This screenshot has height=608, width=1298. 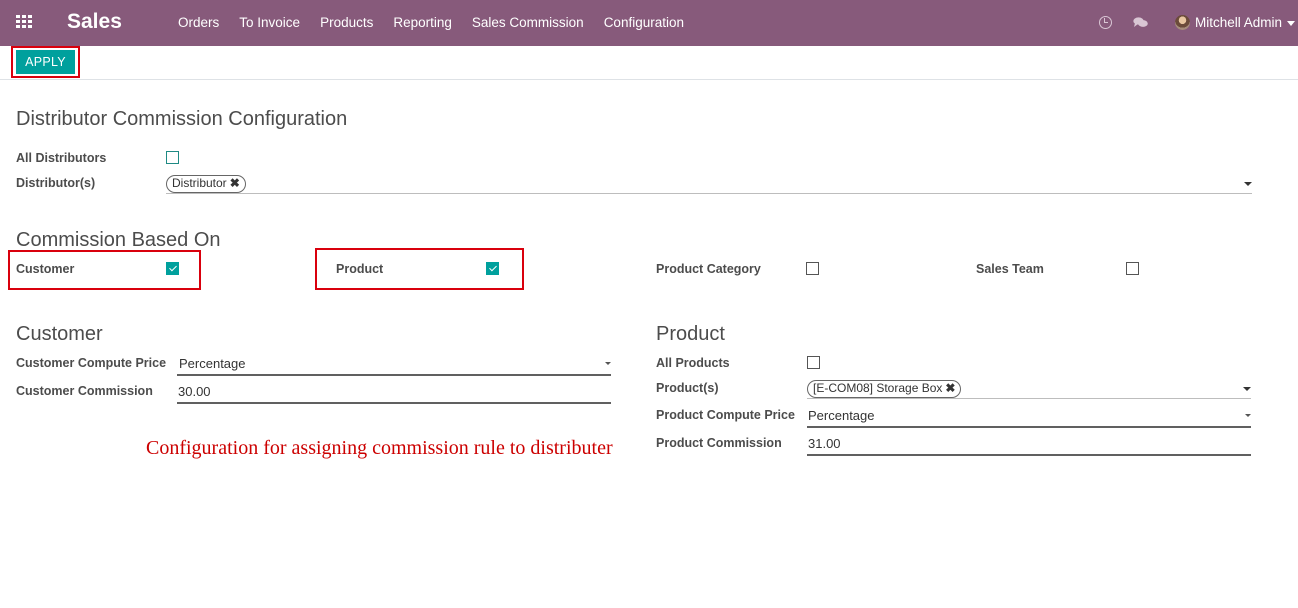 I want to click on clock-icon, so click(x=1105, y=22).